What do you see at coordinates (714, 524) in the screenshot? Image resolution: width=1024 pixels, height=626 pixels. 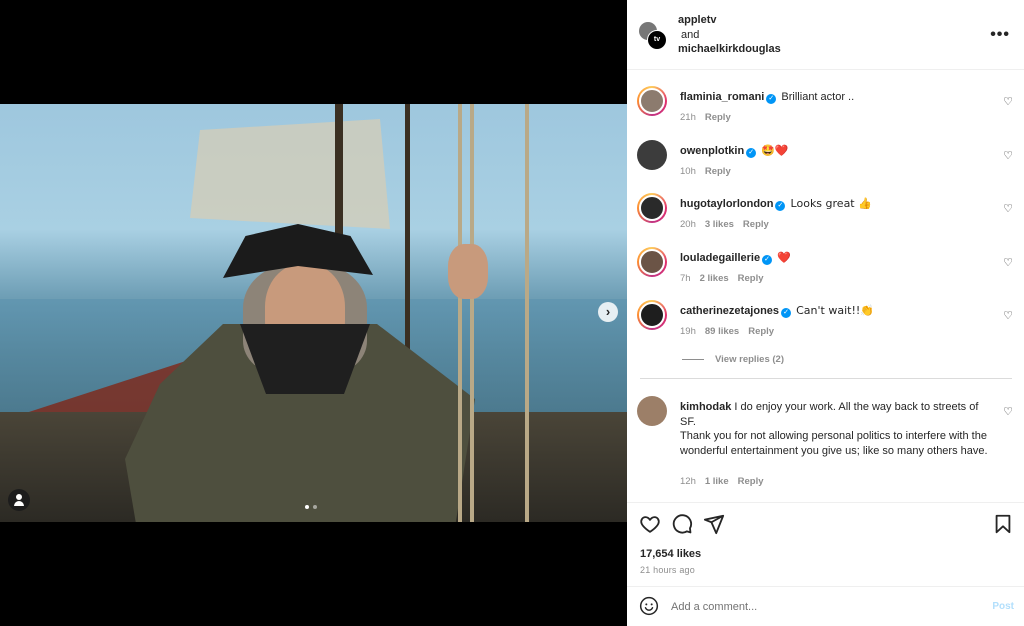 I see `share-send-icon` at bounding box center [714, 524].